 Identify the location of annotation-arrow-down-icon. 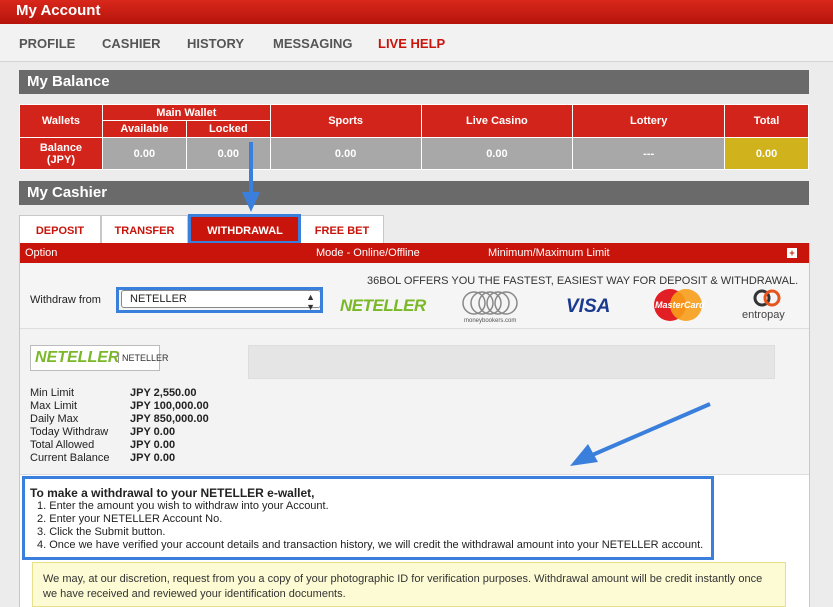
(251, 177).